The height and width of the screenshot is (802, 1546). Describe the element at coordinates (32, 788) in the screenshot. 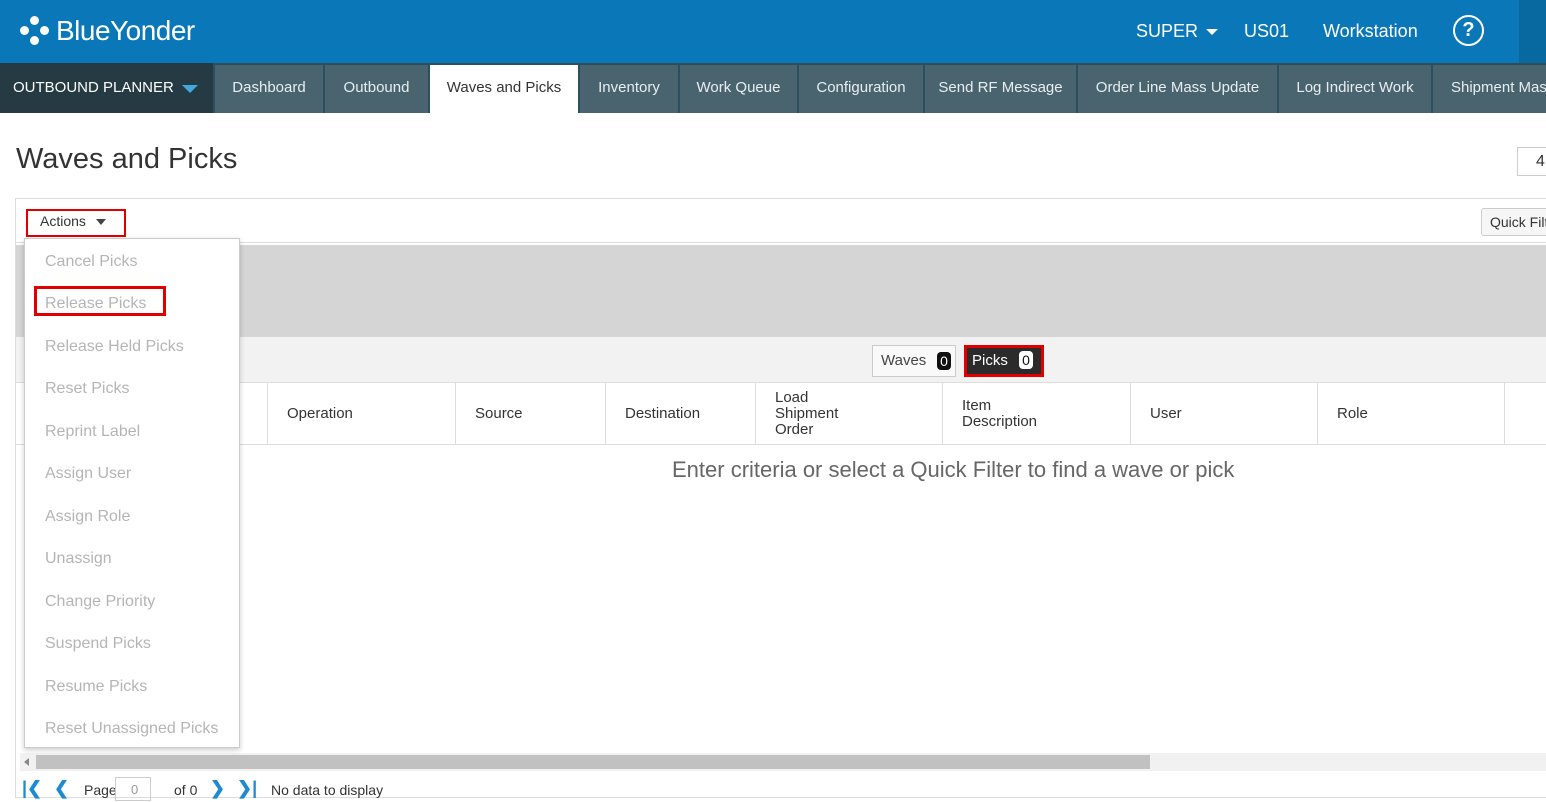

I see `first-page-icon: |❮` at that location.